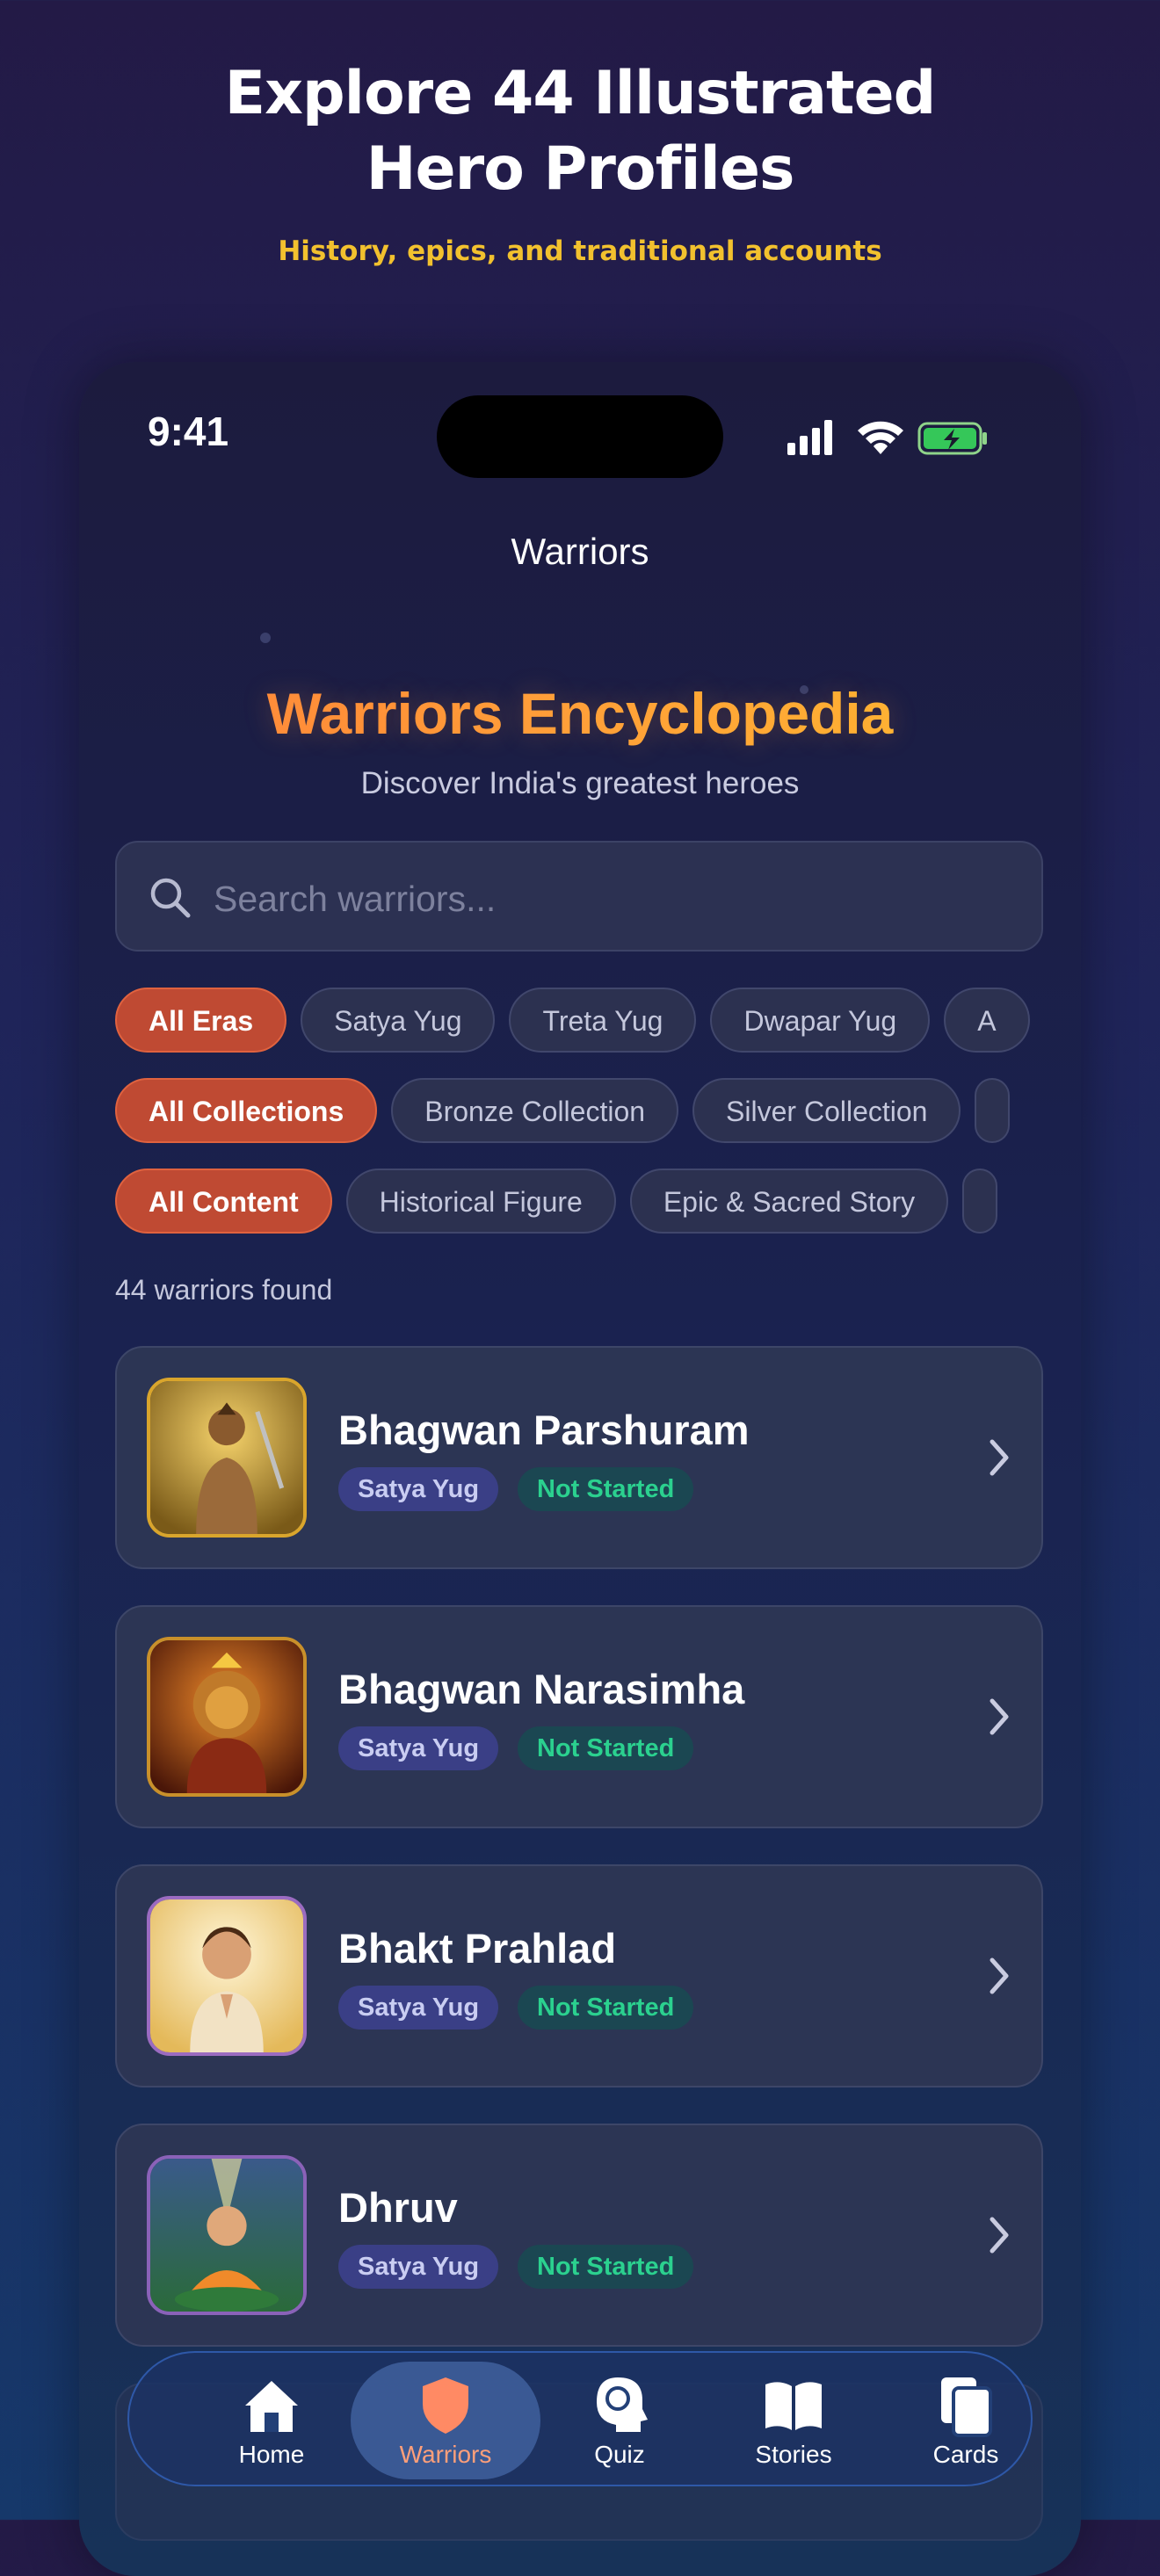 The width and height of the screenshot is (1160, 2576). Describe the element at coordinates (399, 1020) in the screenshot. I see `chip-satya-yug: Satya Yug` at that location.